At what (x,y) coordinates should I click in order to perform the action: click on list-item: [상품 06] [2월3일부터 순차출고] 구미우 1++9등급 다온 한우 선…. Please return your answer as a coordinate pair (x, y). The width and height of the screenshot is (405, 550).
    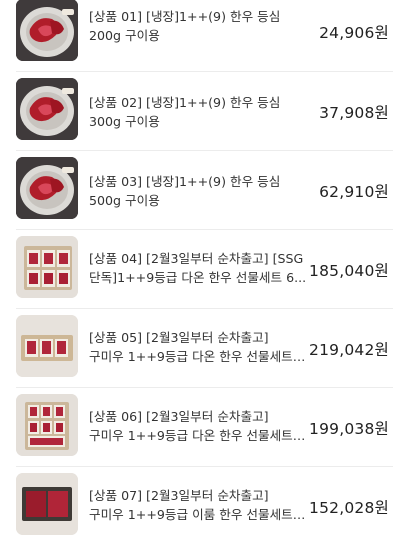
    Looking at the image, I should click on (202, 425).